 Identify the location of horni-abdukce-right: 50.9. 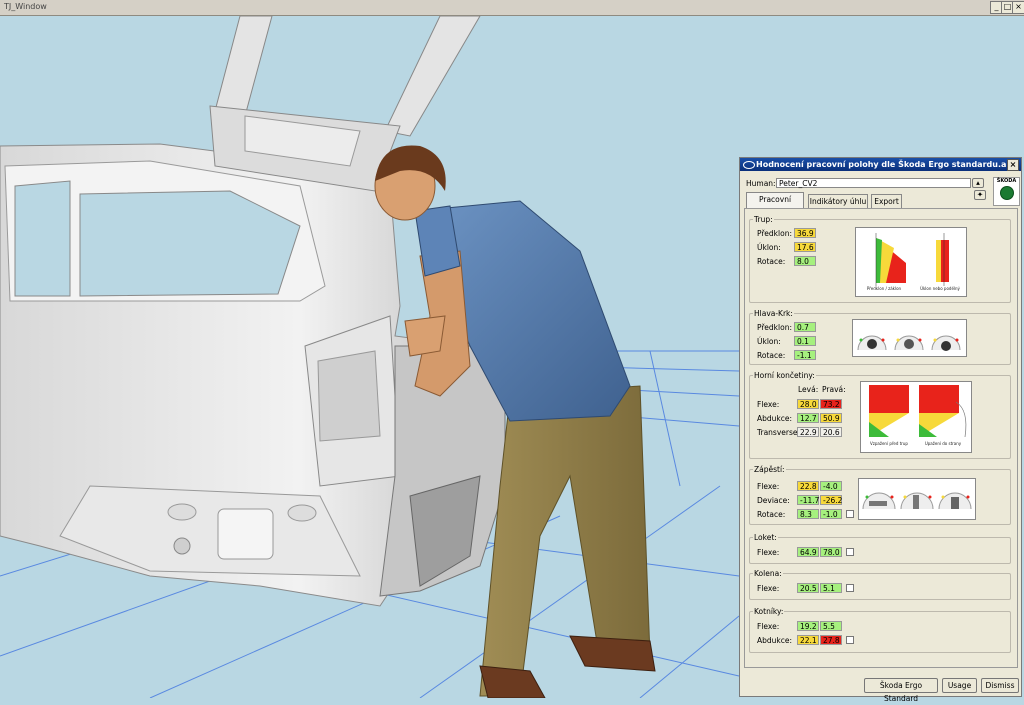
(831, 418).